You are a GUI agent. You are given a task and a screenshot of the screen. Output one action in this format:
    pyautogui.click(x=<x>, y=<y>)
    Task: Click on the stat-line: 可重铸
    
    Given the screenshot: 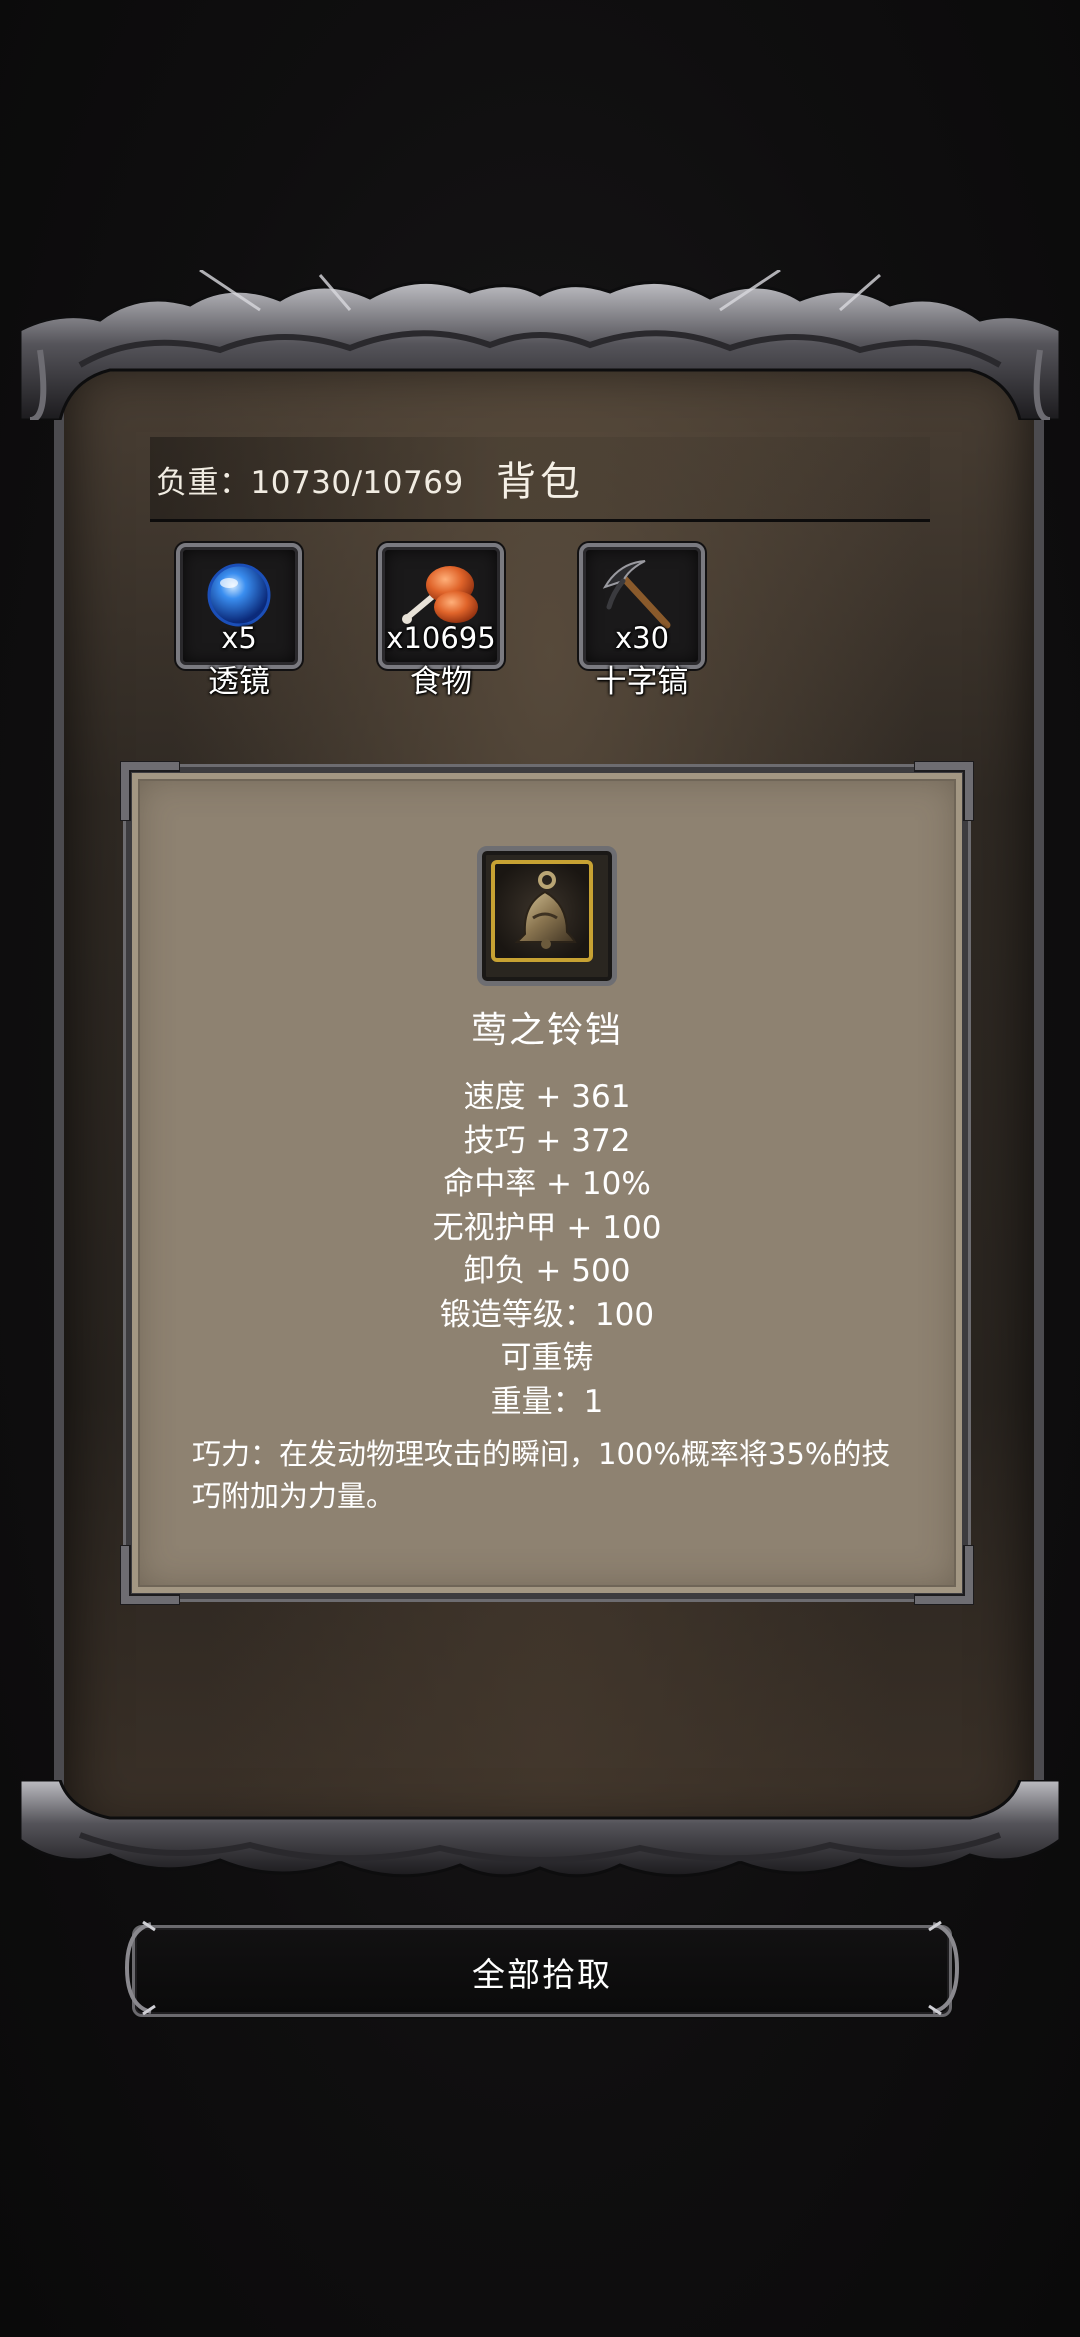 What is the action you would take?
    pyautogui.click(x=547, y=1358)
    